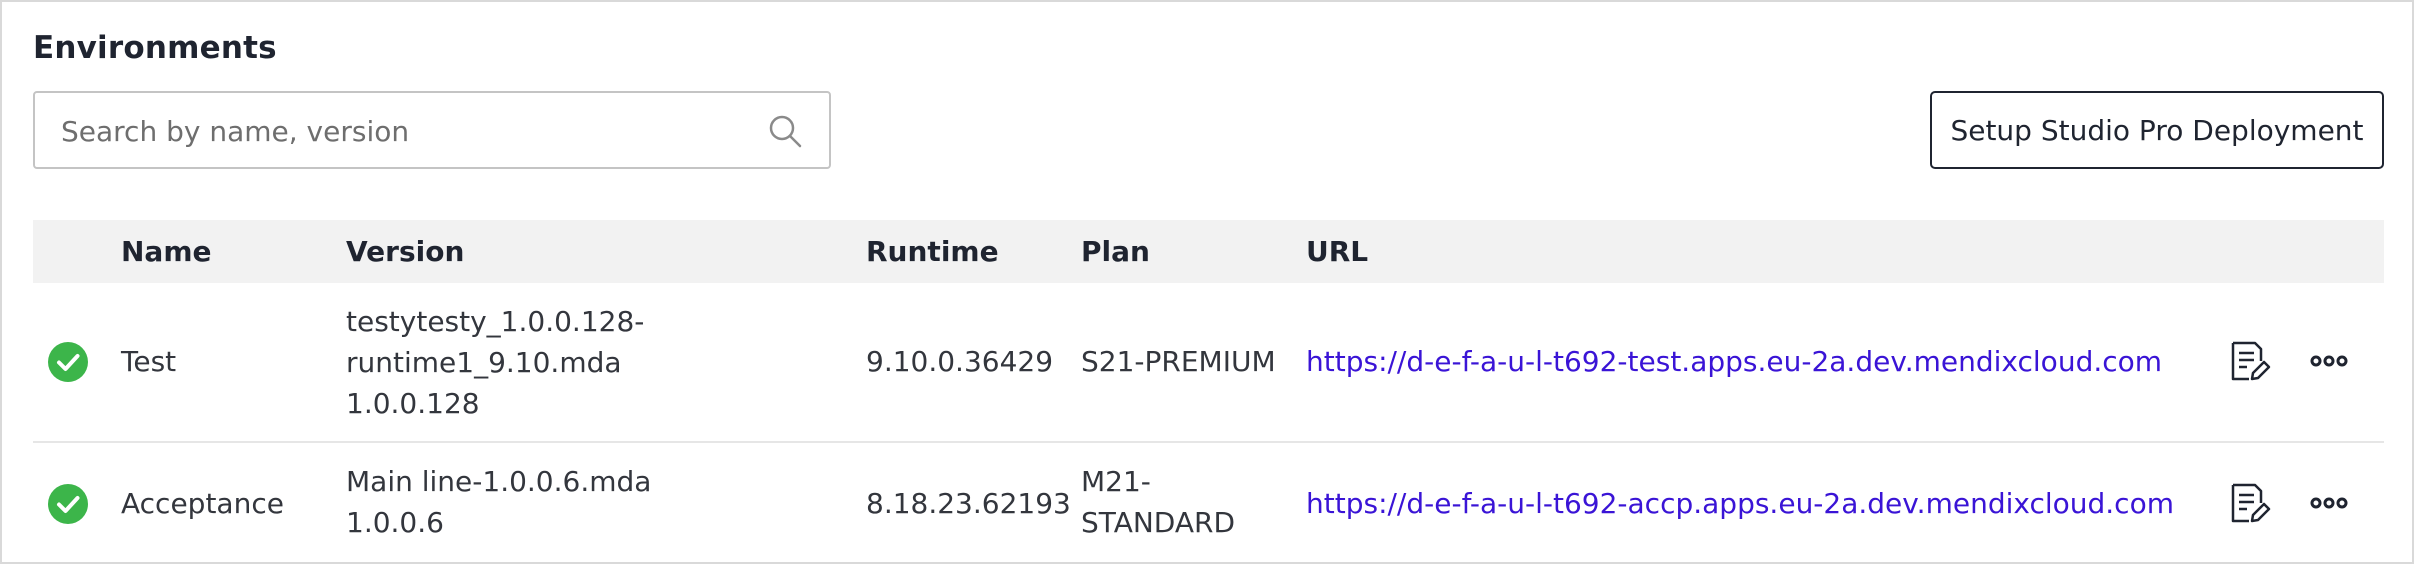  What do you see at coordinates (499, 481) in the screenshot?
I see `version-line: Main line-1.0.0.6.mda` at bounding box center [499, 481].